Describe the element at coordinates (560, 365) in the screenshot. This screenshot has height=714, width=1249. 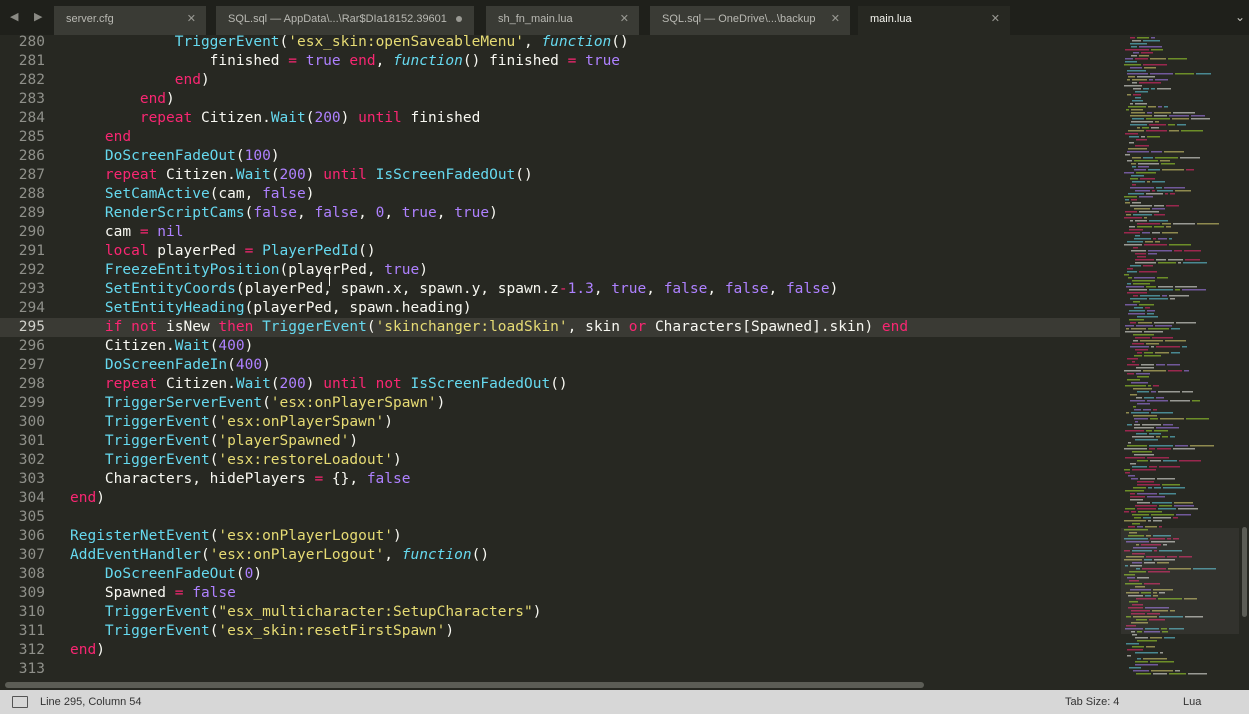
I see `code-line: 297 DoScreenFadeIn(400)` at that location.